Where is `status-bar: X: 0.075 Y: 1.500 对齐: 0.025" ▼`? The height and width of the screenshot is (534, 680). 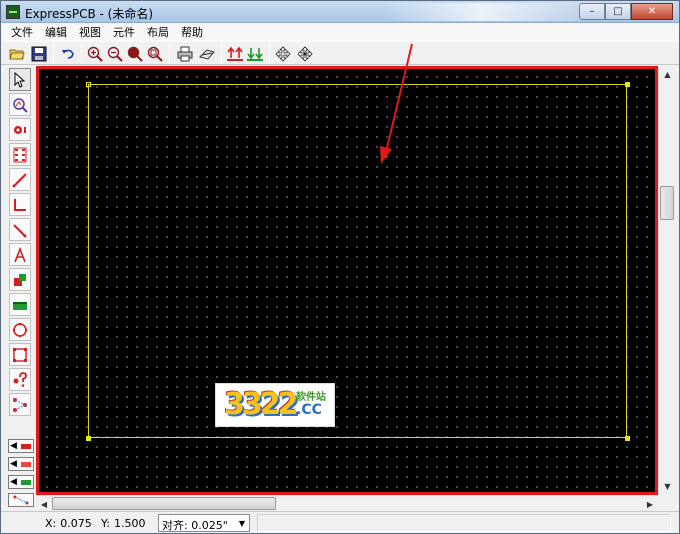 status-bar: X: 0.075 Y: 1.500 对齐: 0.025" ▼ is located at coordinates (340, 522).